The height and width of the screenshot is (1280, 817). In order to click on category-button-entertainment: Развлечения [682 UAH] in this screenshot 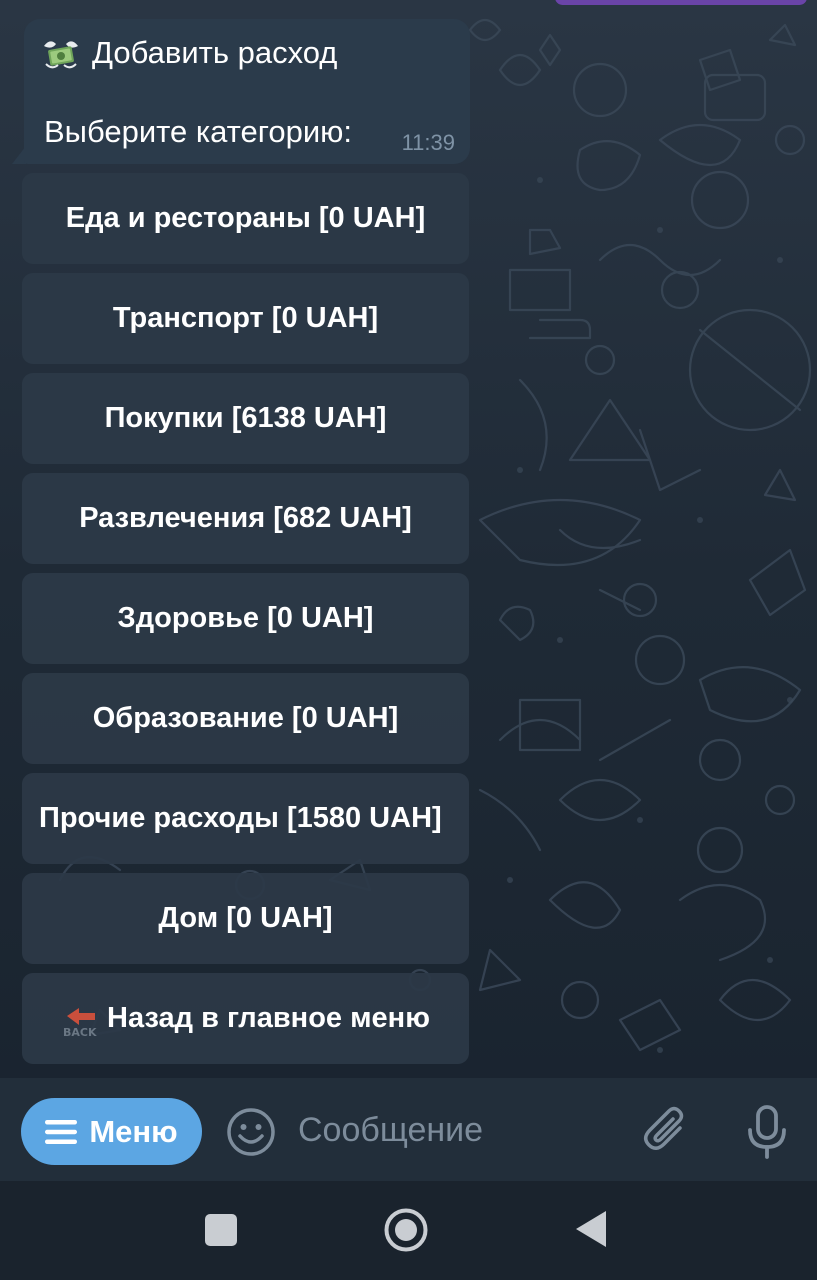, I will do `click(245, 518)`.